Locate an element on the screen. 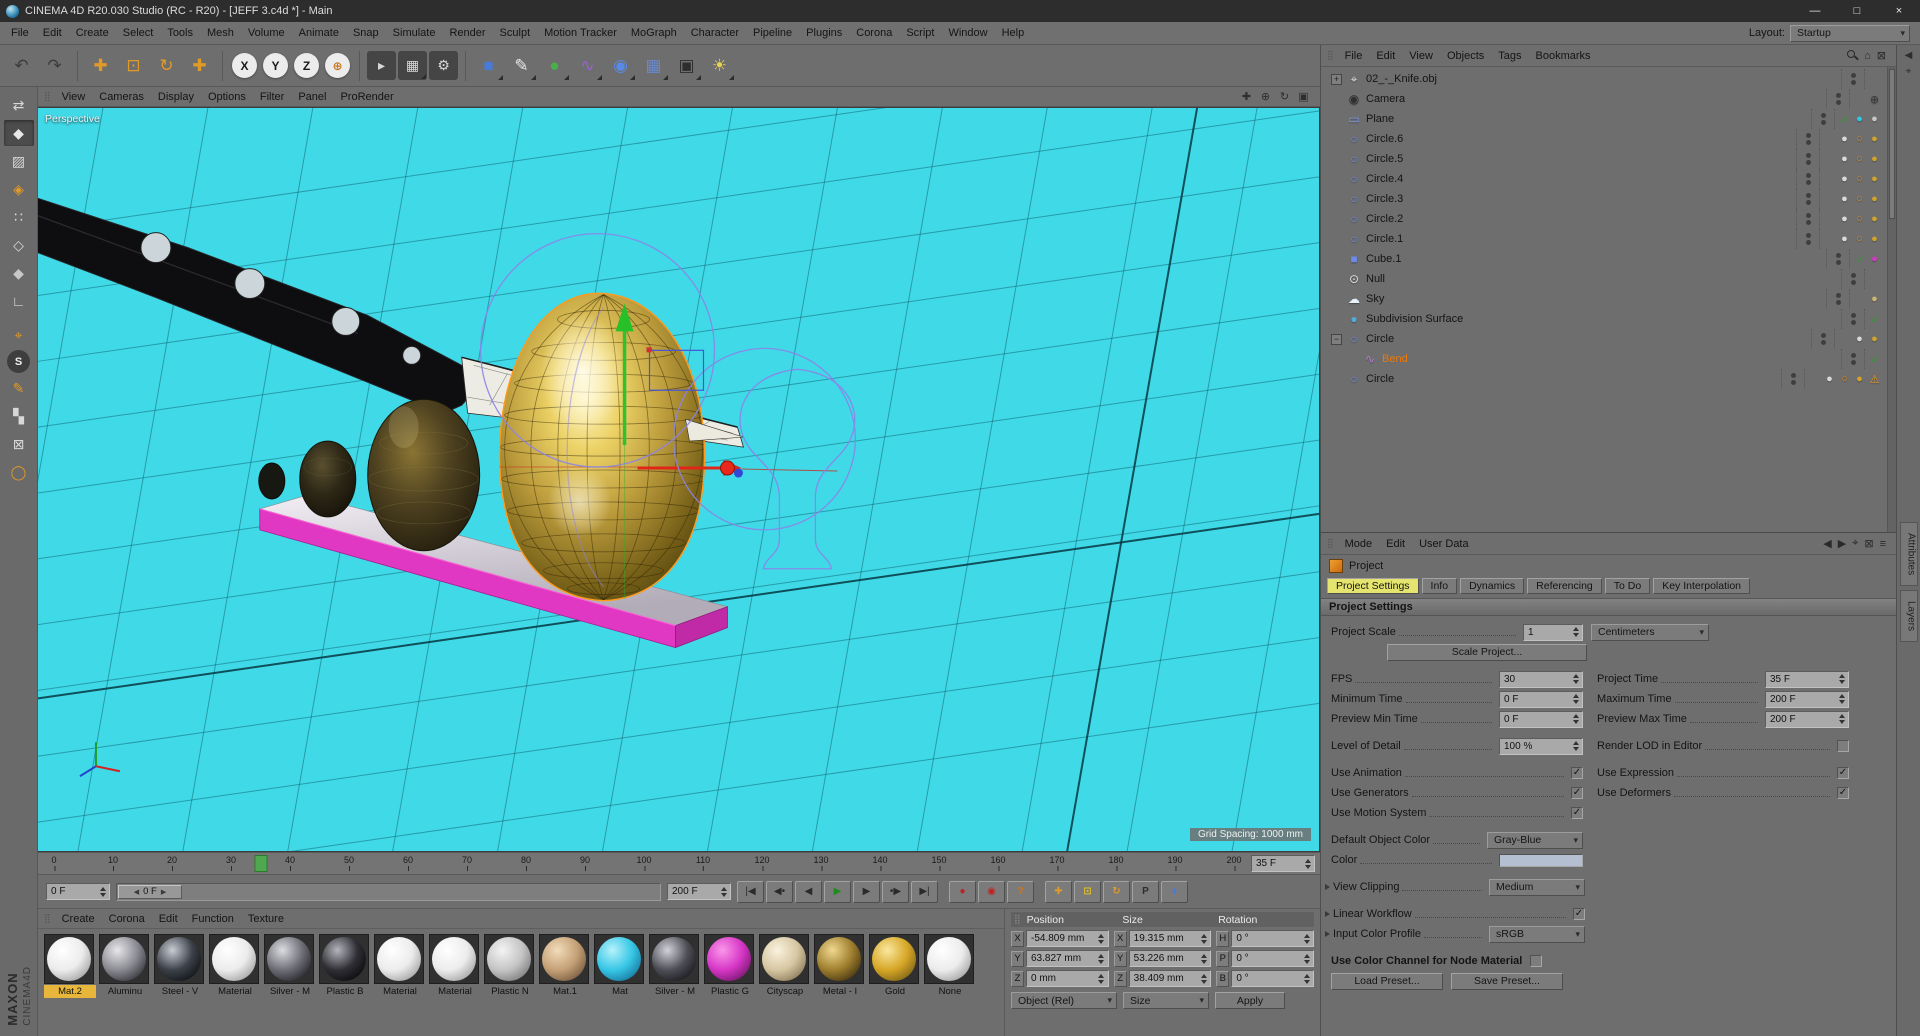  material-item-material: Material is located at coordinates (235, 966).